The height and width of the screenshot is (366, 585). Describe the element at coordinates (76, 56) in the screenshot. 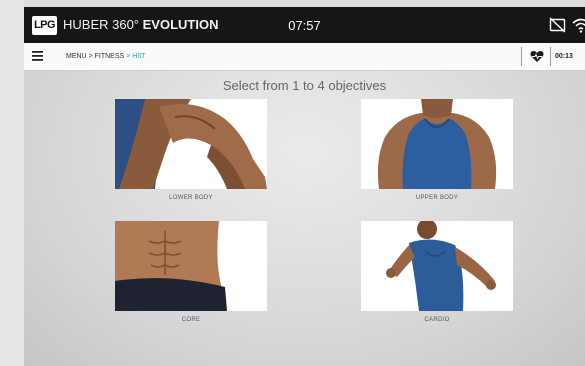

I see `breadcrumb-menu: MENU` at that location.